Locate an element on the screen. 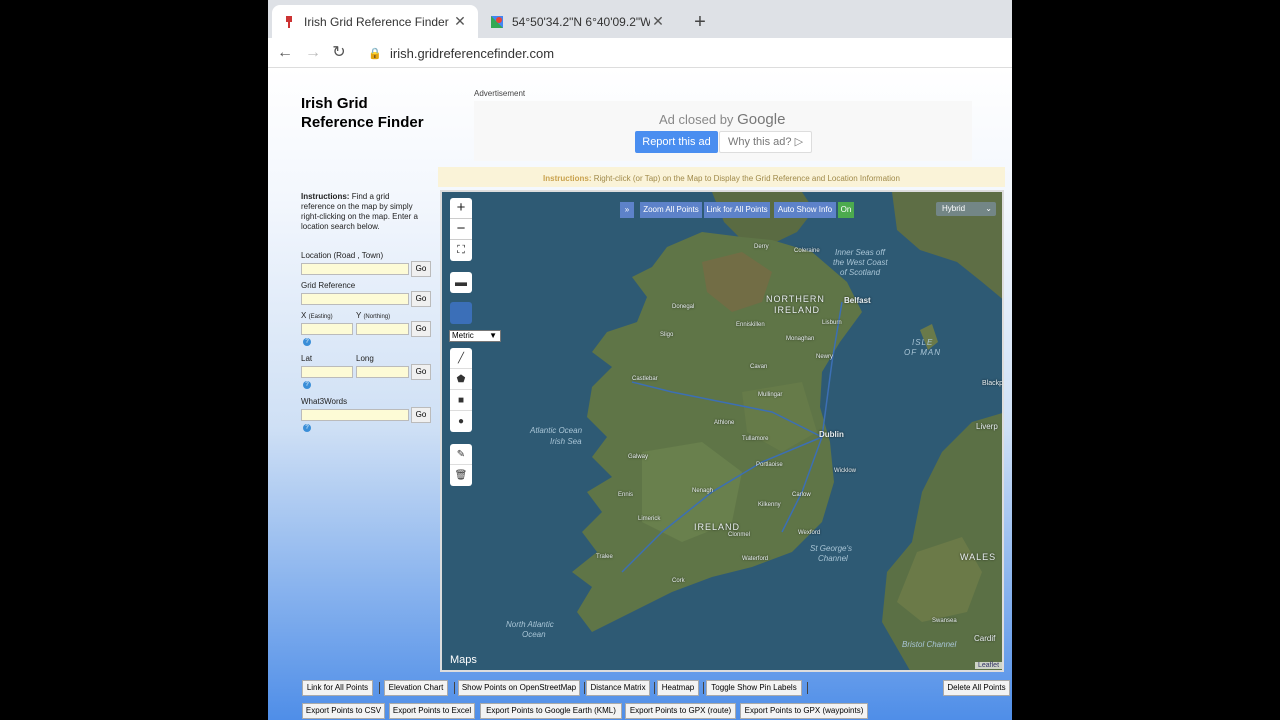  map-label: Tullamore is located at coordinates (755, 439).